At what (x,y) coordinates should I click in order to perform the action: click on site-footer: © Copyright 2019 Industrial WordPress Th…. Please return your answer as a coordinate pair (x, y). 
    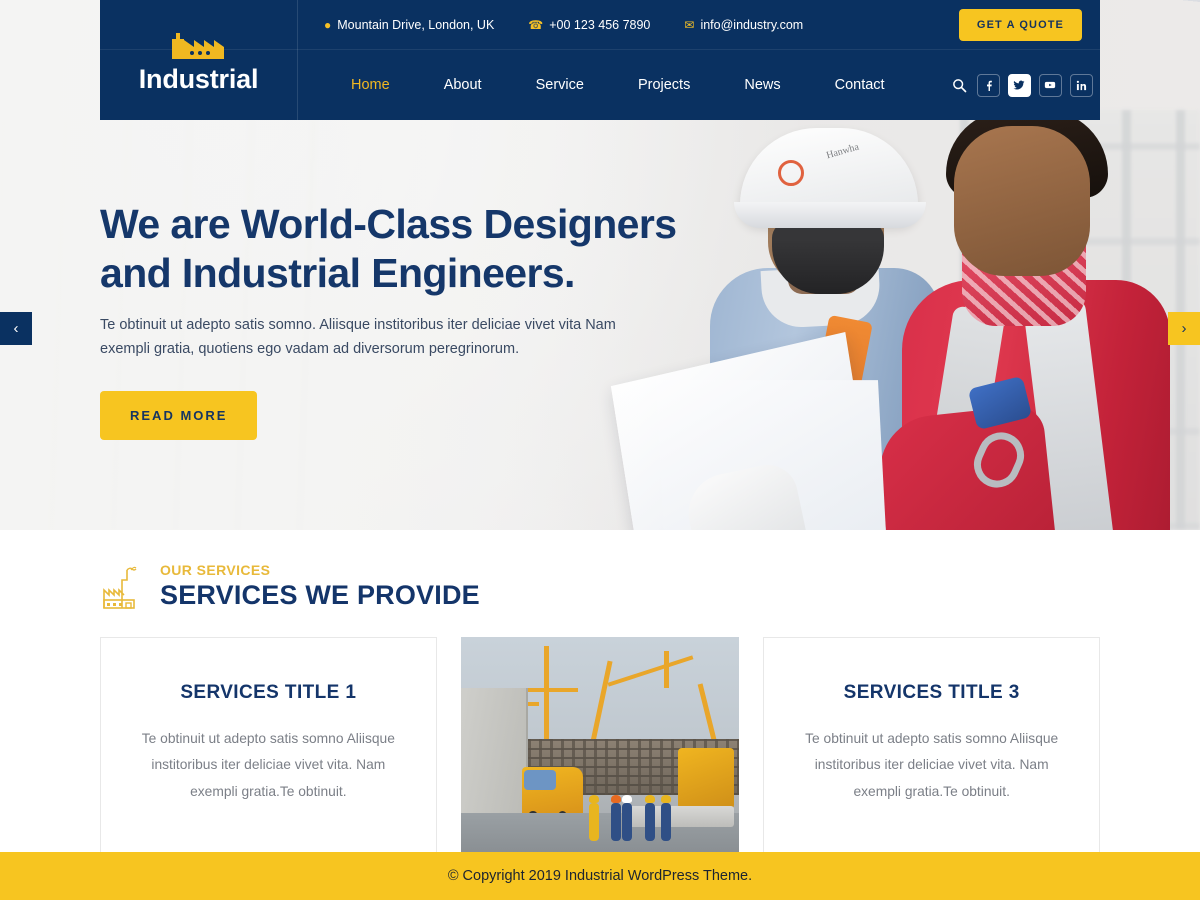
    Looking at the image, I should click on (600, 876).